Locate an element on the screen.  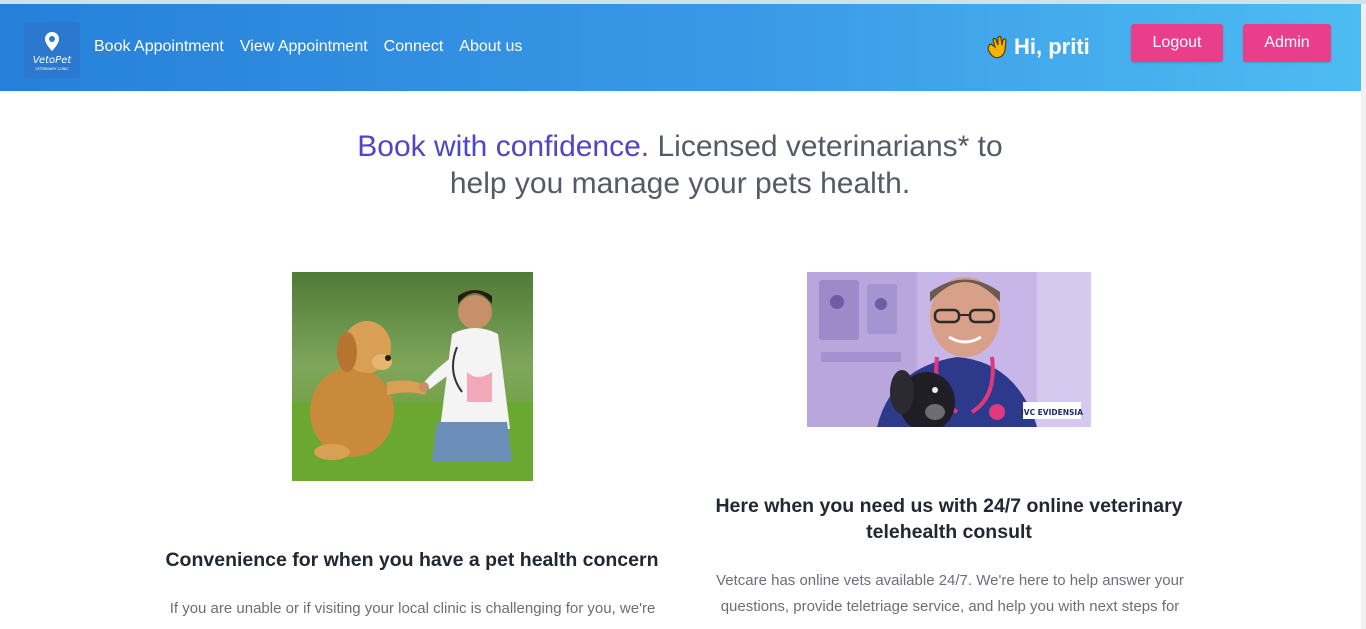
site-logo: VetoPet VETERINARY CLINIC is located at coordinates (52, 50).